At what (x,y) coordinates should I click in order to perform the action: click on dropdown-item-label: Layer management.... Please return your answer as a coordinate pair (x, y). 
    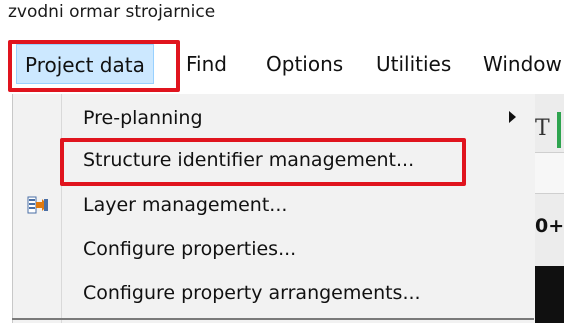
    Looking at the image, I should click on (185, 205).